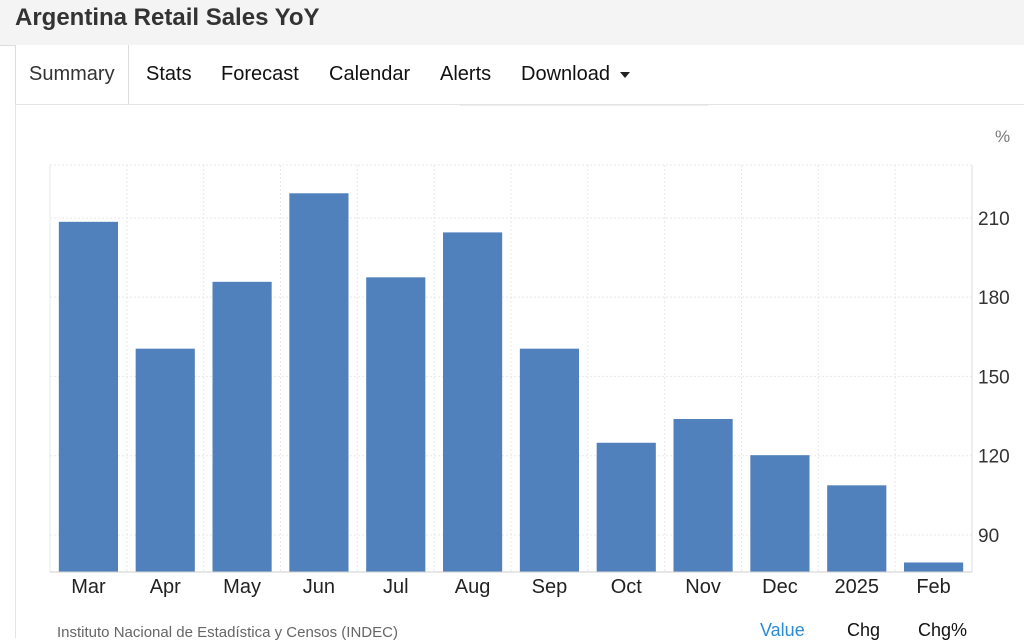 The image size is (1024, 641). What do you see at coordinates (242, 587) in the screenshot?
I see `x-tick-label: May` at bounding box center [242, 587].